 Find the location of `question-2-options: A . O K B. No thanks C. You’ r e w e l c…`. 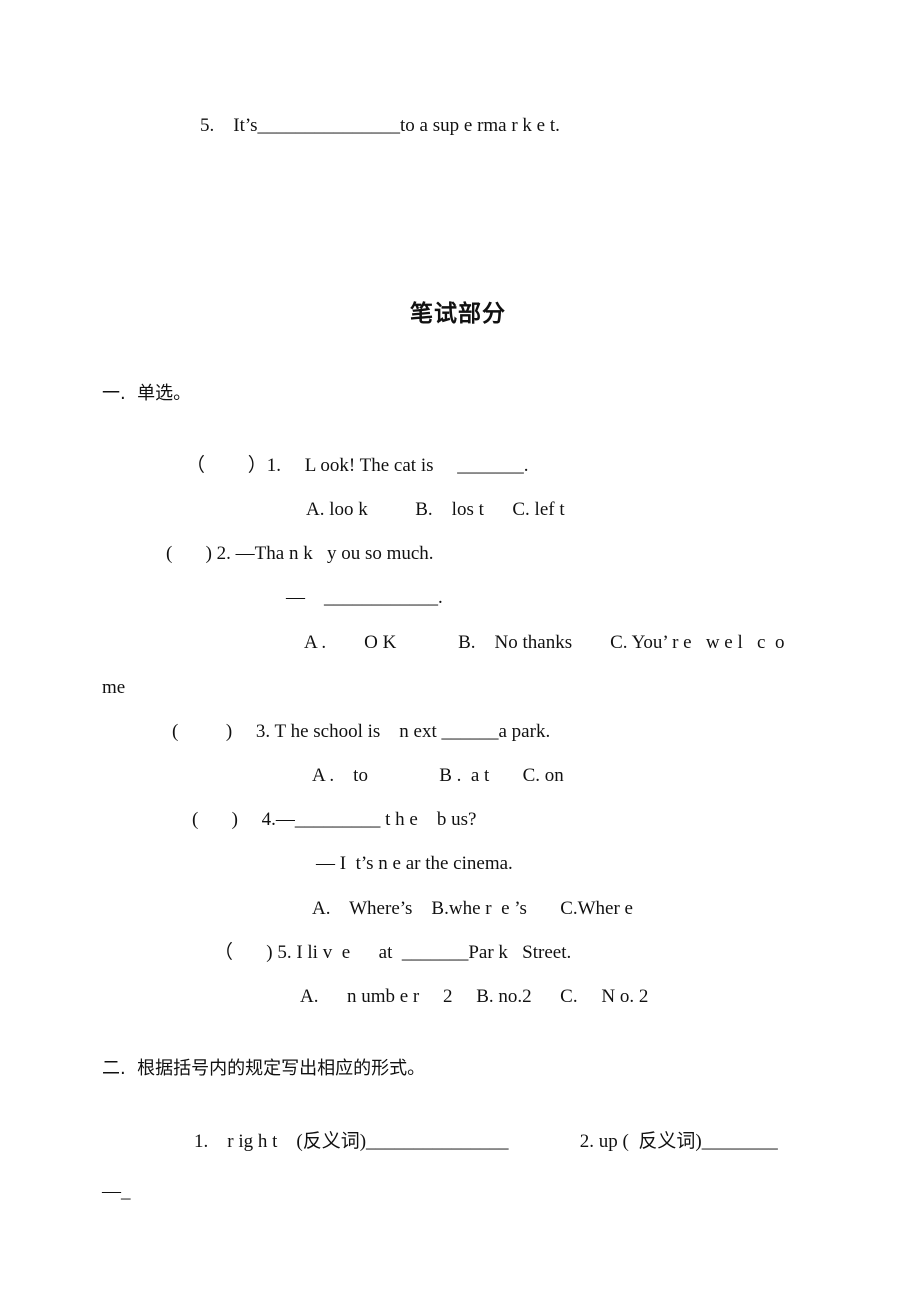

question-2-options: A . O K B. No thanks C. You’ r e w e l c… is located at coordinates (544, 642).